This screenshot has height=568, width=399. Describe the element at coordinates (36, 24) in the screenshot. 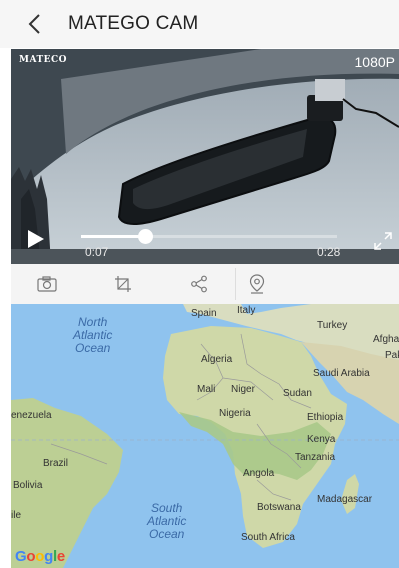

I see `back-arrow-icon` at that location.